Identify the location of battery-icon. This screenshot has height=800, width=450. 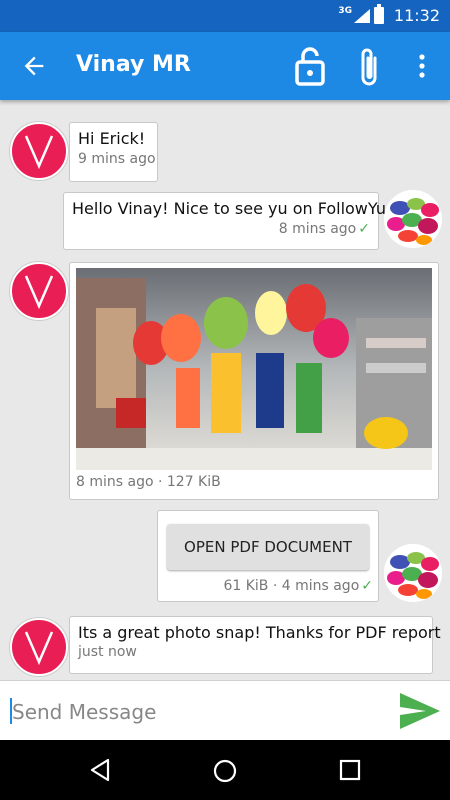
(379, 14).